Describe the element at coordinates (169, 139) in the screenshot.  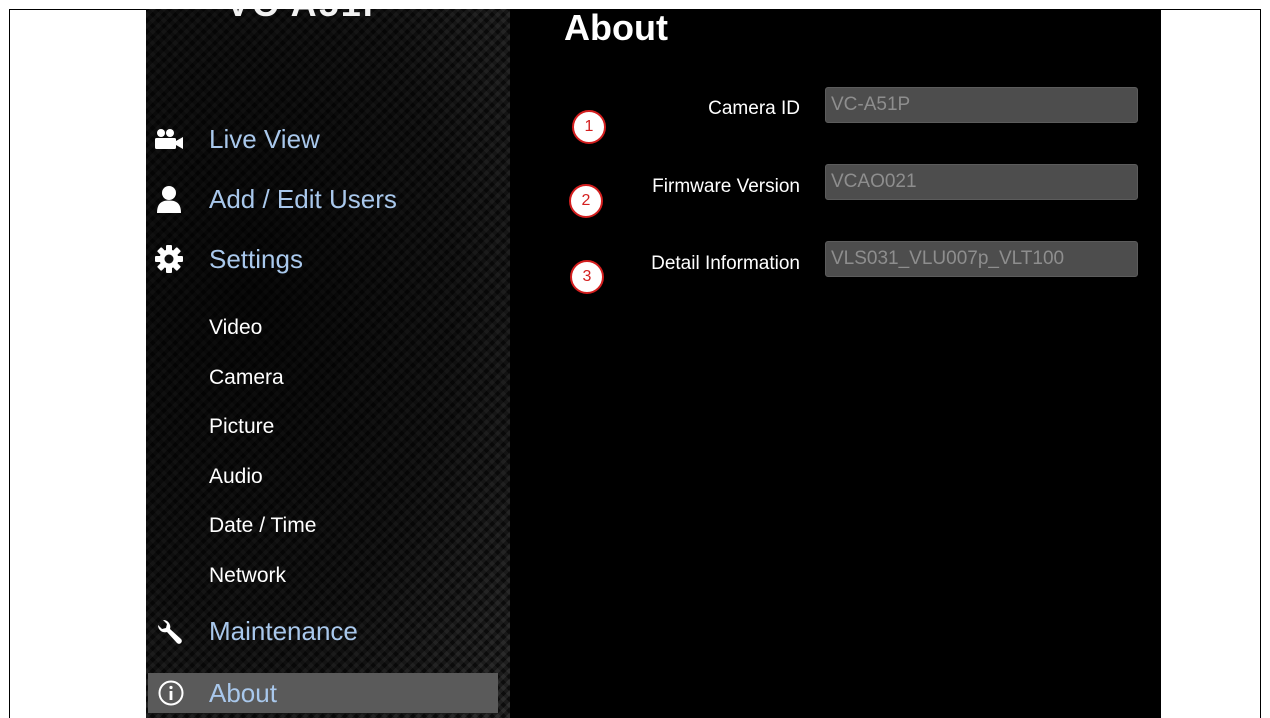
I see `camera-icon` at that location.